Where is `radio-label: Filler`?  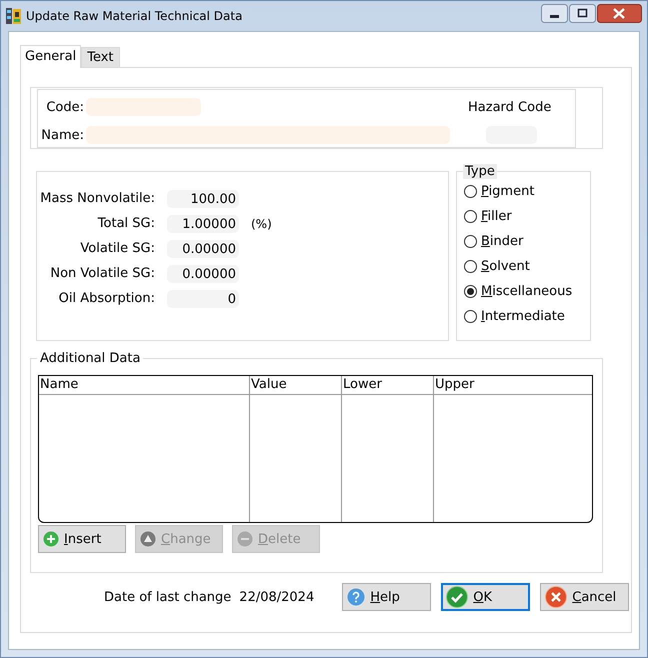 radio-label: Filler is located at coordinates (496, 216).